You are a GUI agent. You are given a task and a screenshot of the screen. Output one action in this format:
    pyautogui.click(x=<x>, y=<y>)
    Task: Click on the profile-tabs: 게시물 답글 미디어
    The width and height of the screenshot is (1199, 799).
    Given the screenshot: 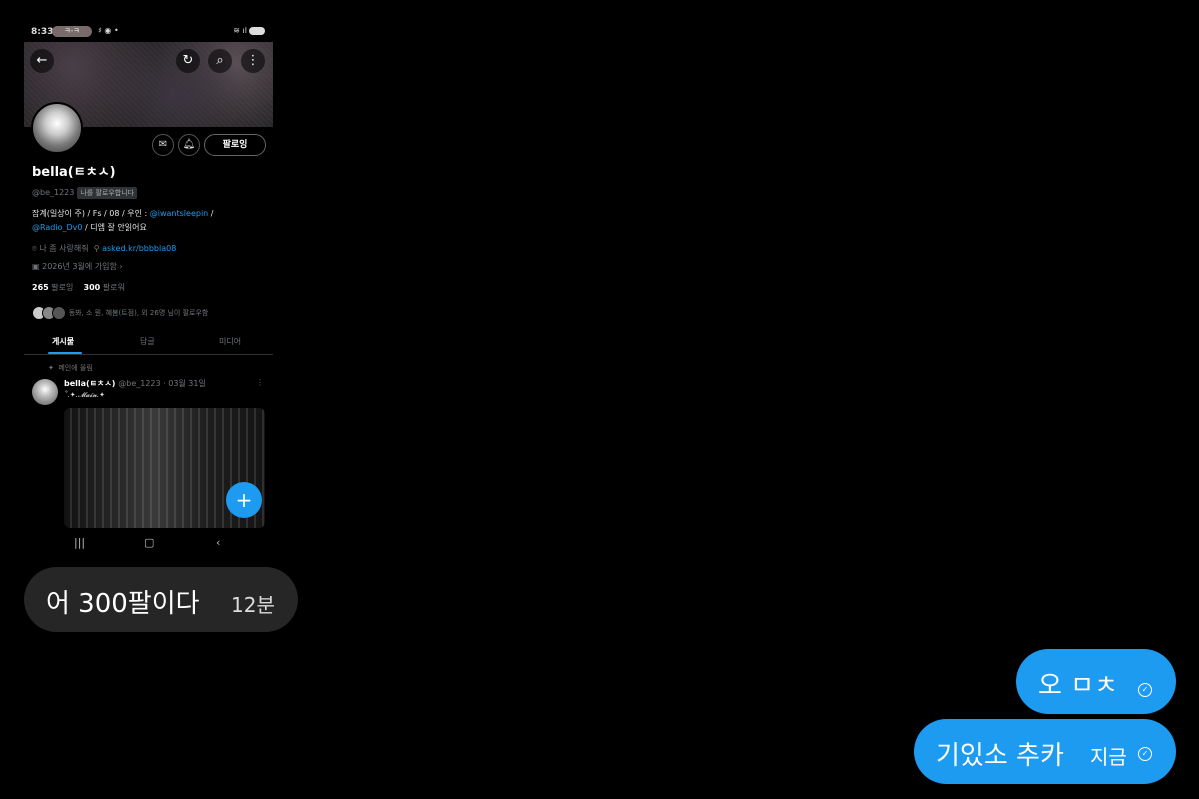 What is the action you would take?
    pyautogui.click(x=148, y=342)
    